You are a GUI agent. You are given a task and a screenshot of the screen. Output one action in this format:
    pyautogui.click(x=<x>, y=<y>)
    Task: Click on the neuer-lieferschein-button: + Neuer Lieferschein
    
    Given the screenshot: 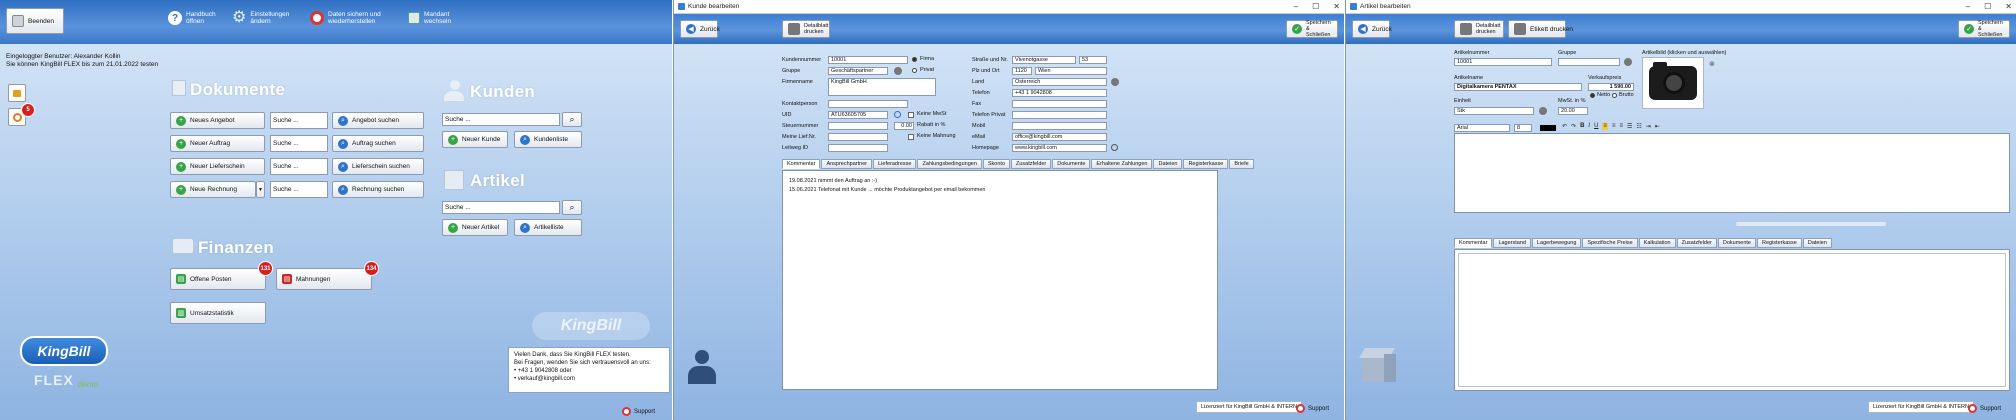 What is the action you would take?
    pyautogui.click(x=217, y=166)
    